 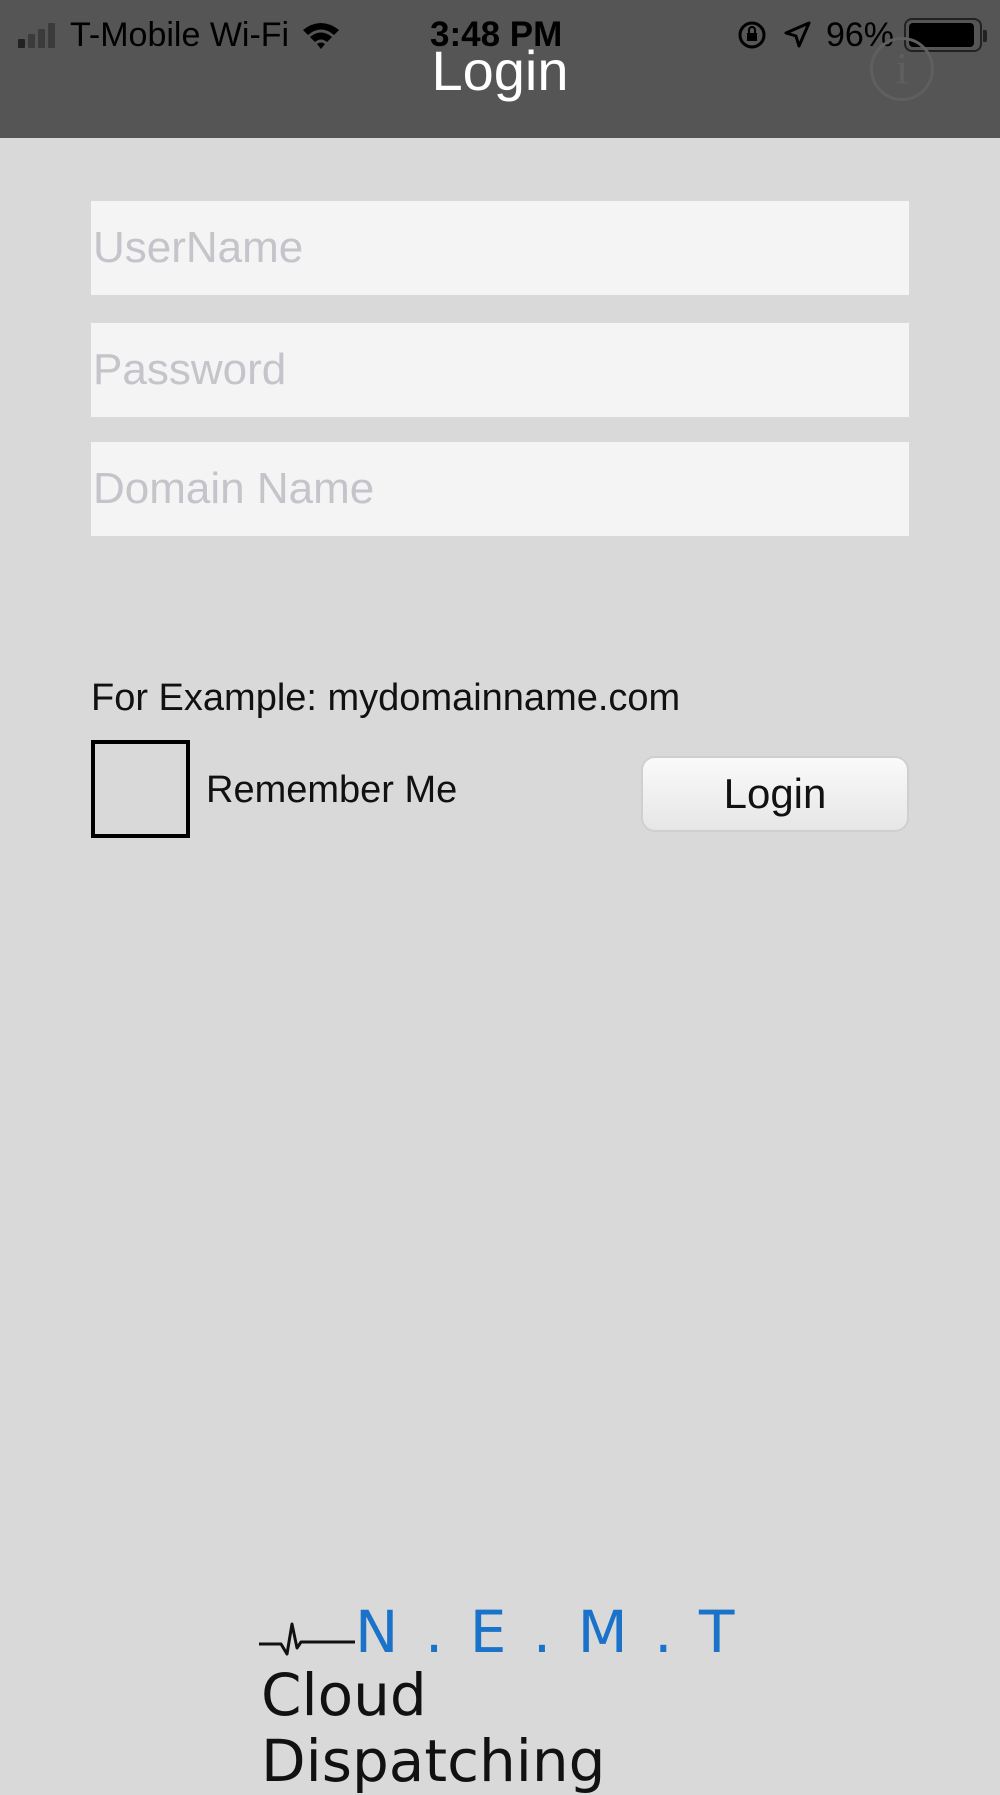 I want to click on login-button: Login, so click(x=775, y=794).